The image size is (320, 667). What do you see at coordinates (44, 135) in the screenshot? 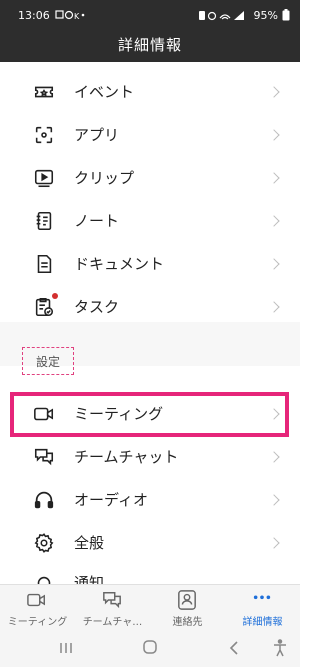
I see `apps-icon` at bounding box center [44, 135].